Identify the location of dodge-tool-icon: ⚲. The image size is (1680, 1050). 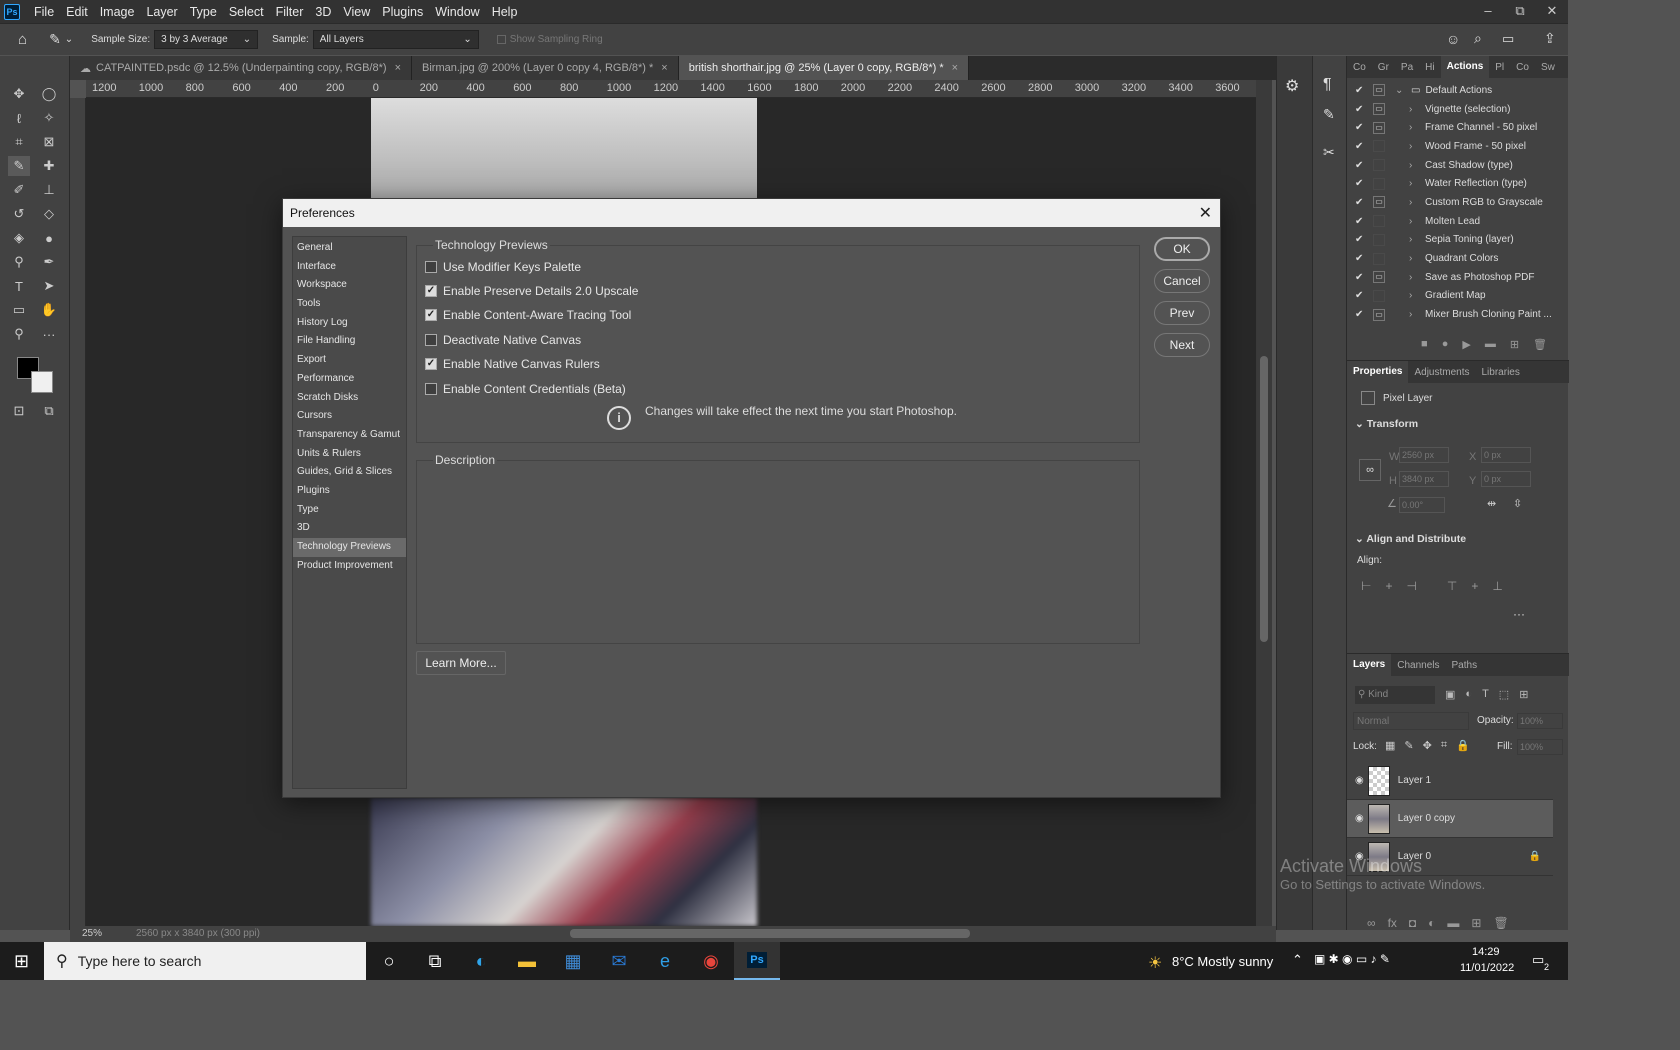
(19, 262).